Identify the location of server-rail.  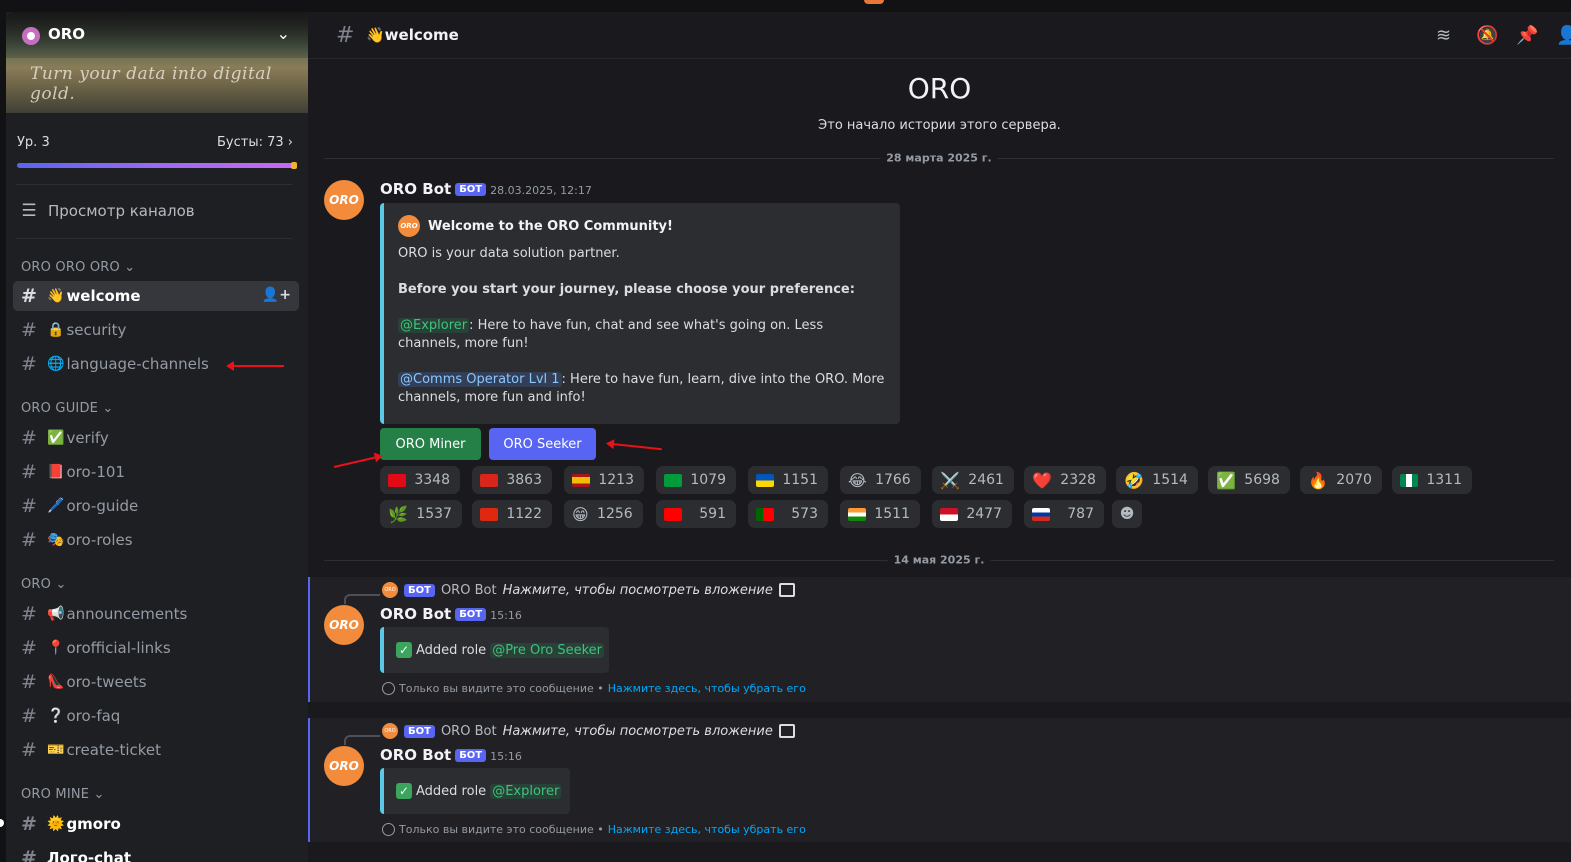
(3, 437).